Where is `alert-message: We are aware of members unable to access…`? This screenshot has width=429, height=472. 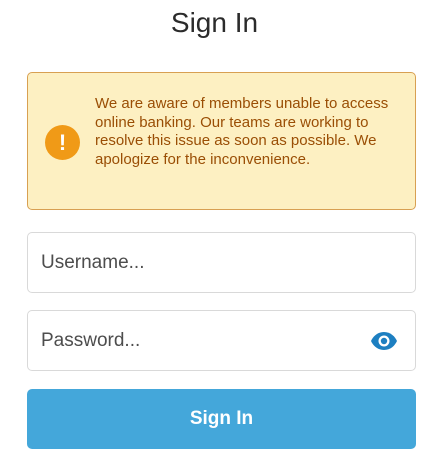 alert-message: We are aware of members unable to access… is located at coordinates (242, 131).